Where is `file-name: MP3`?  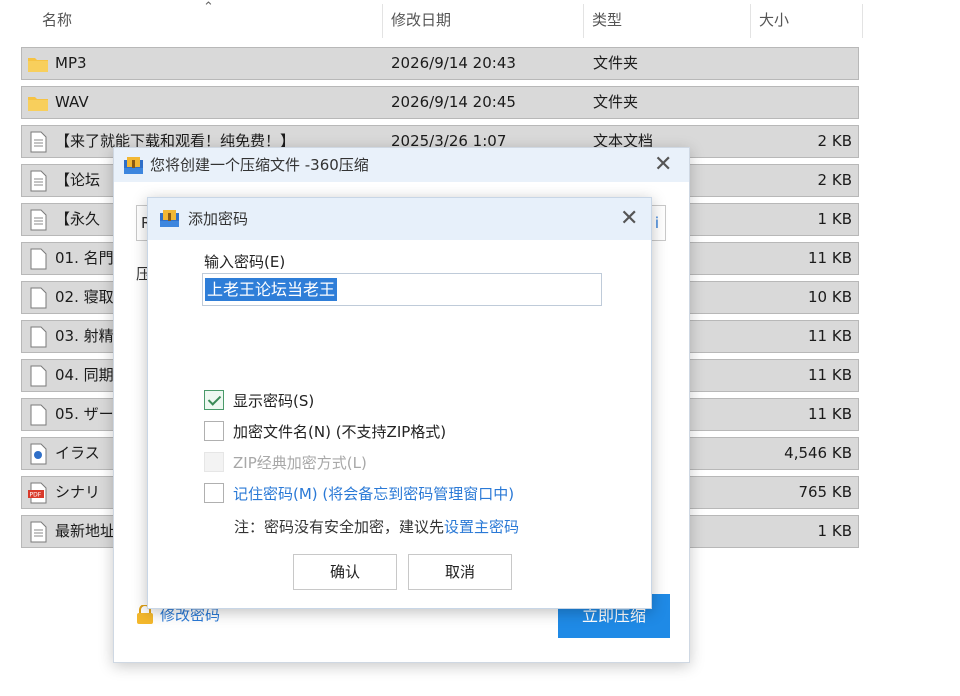 file-name: MP3 is located at coordinates (71, 63).